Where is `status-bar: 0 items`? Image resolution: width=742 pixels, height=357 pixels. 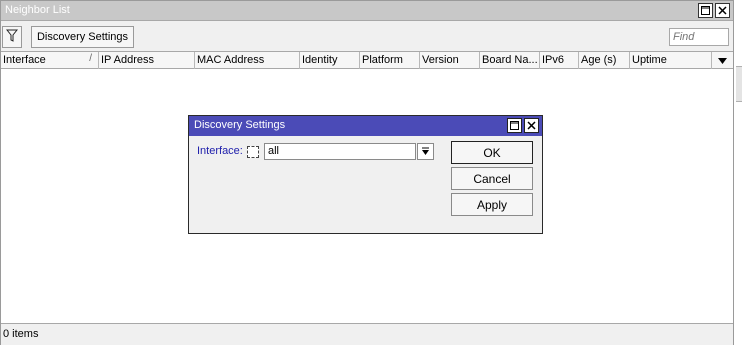
status-bar: 0 items is located at coordinates (367, 334).